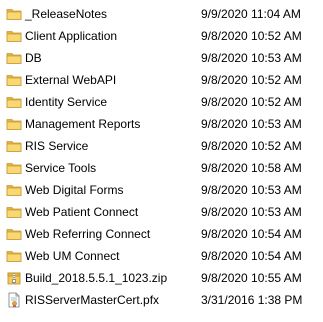 Image resolution: width=323 pixels, height=322 pixels. What do you see at coordinates (161, 234) in the screenshot?
I see `file-row: Web Referring Connect 9/8/2020 10:54 AM` at bounding box center [161, 234].